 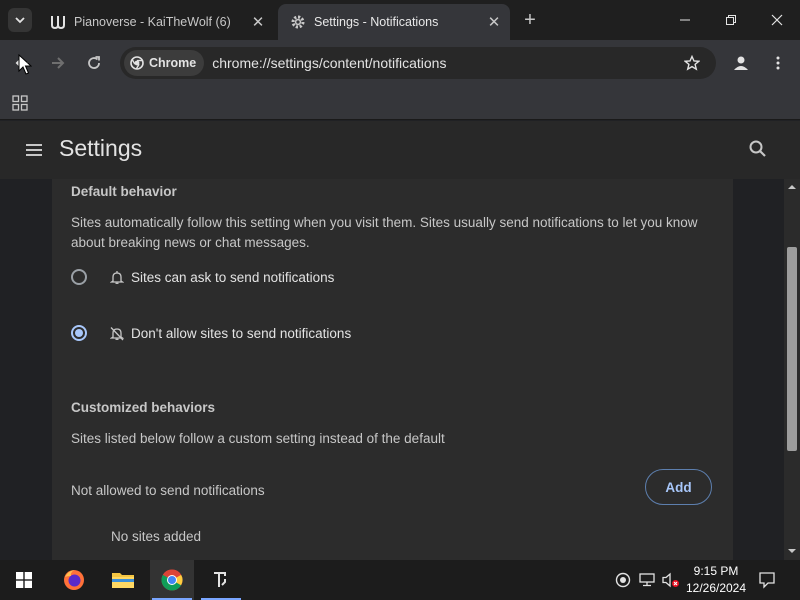 What do you see at coordinates (20, 103) in the screenshot?
I see `apps-grid-icon` at bounding box center [20, 103].